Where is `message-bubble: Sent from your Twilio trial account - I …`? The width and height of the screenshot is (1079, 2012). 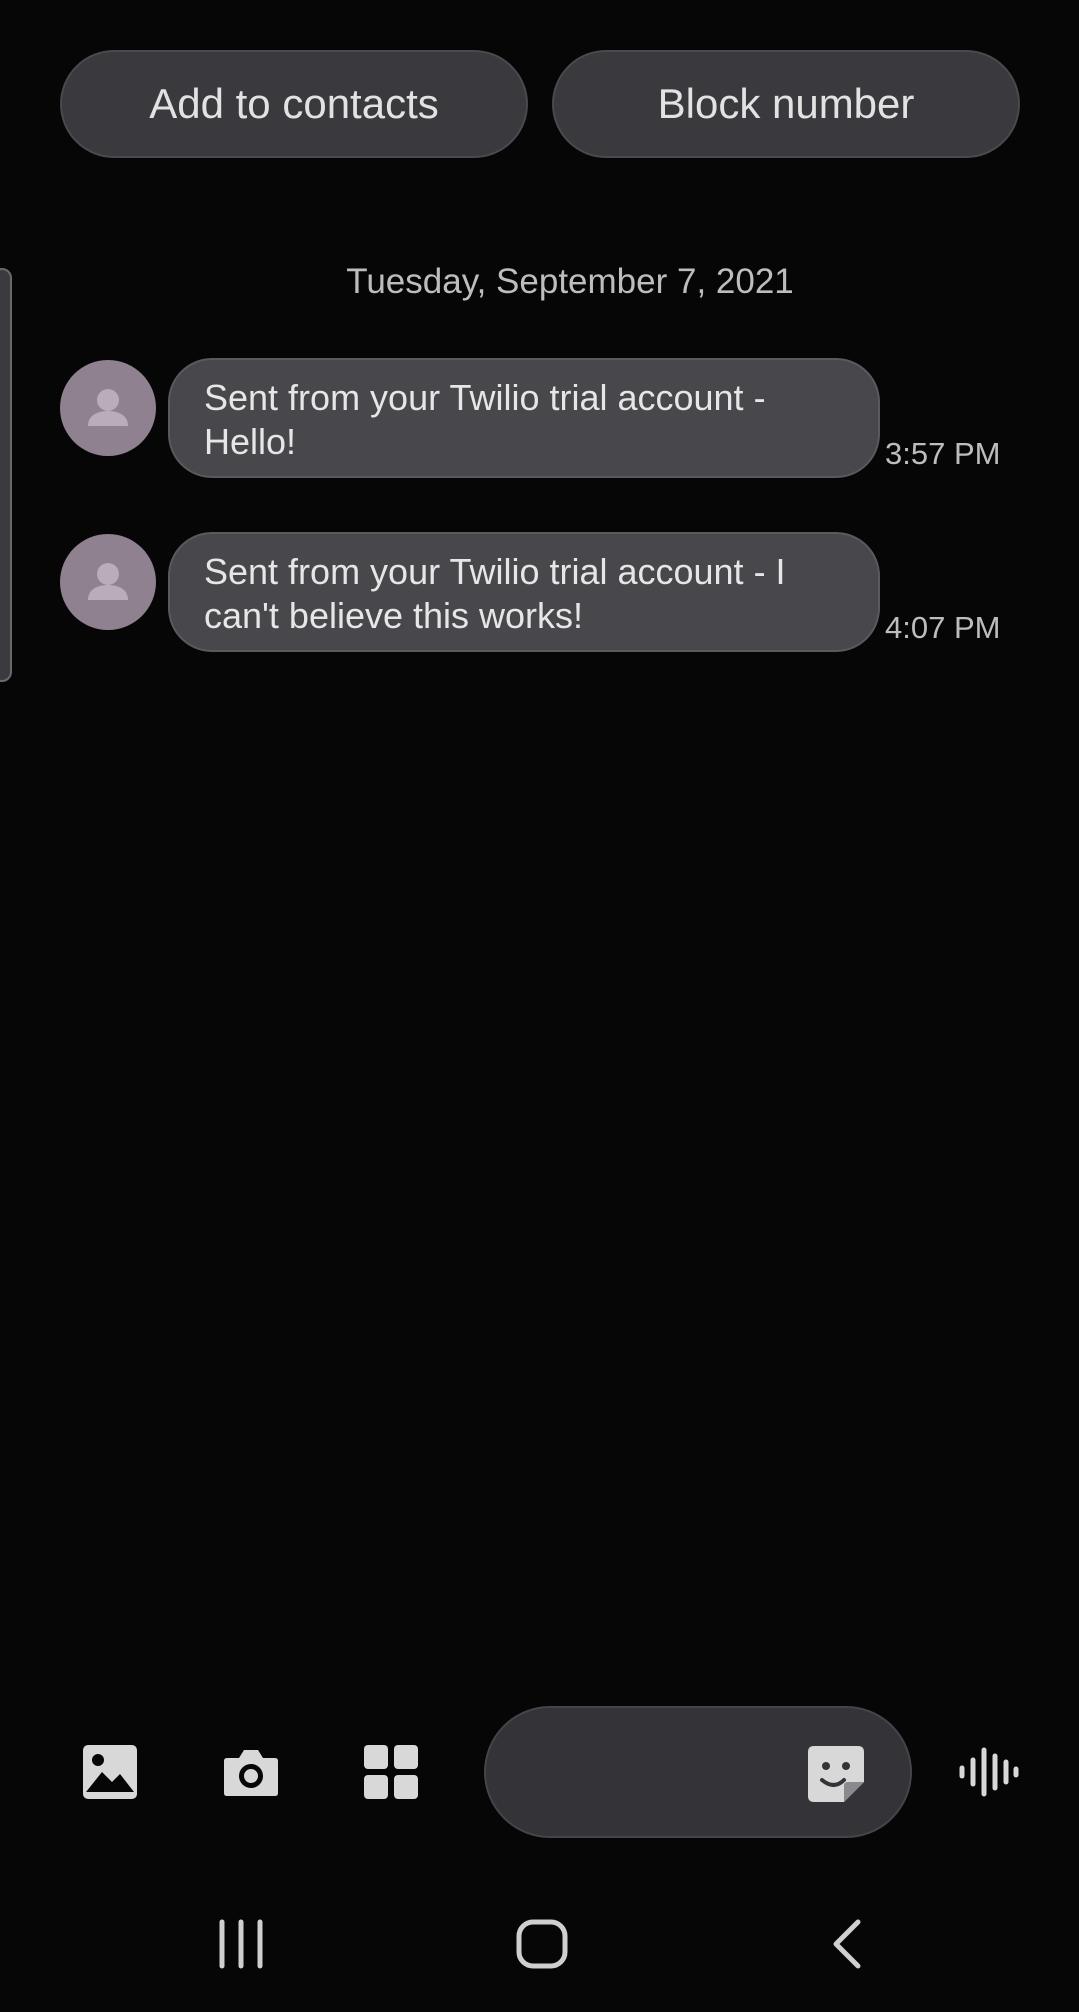 message-bubble: Sent from your Twilio trial account - I … is located at coordinates (524, 592).